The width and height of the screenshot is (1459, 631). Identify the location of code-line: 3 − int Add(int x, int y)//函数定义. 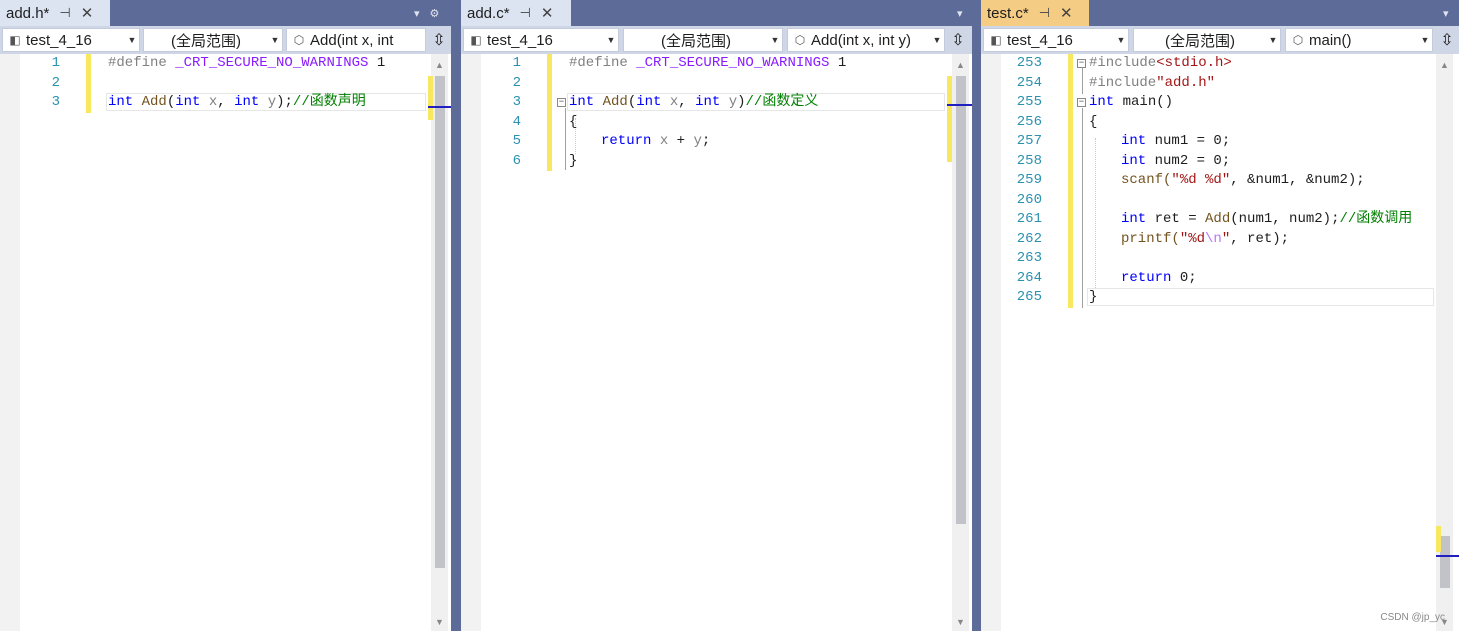
(716, 103).